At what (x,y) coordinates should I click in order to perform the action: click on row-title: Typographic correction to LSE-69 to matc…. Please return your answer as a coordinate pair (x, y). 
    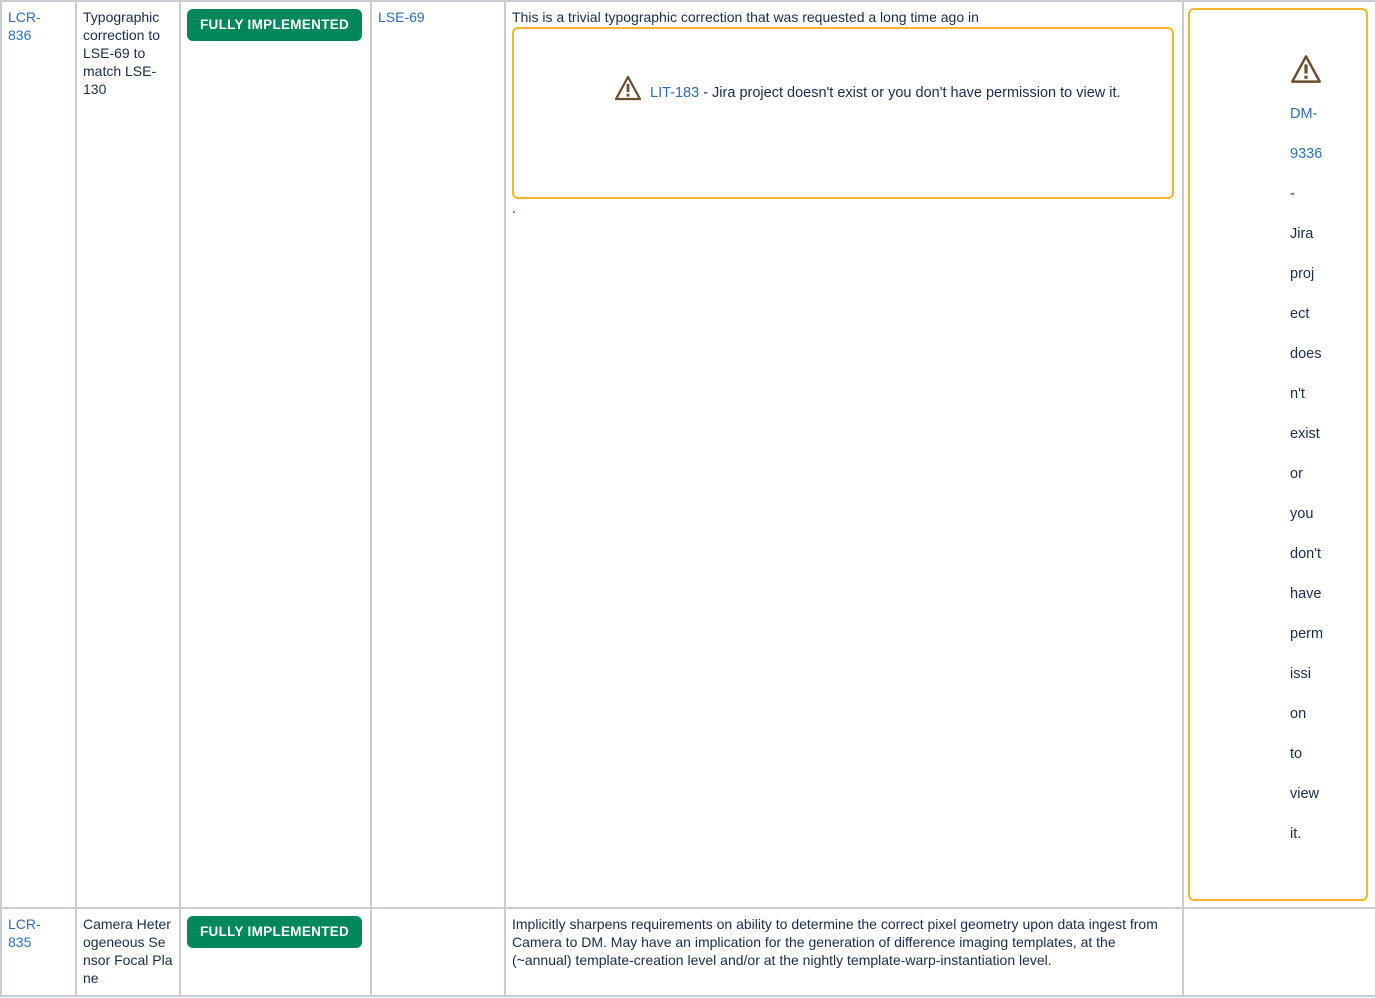
    Looking at the image, I should click on (122, 53).